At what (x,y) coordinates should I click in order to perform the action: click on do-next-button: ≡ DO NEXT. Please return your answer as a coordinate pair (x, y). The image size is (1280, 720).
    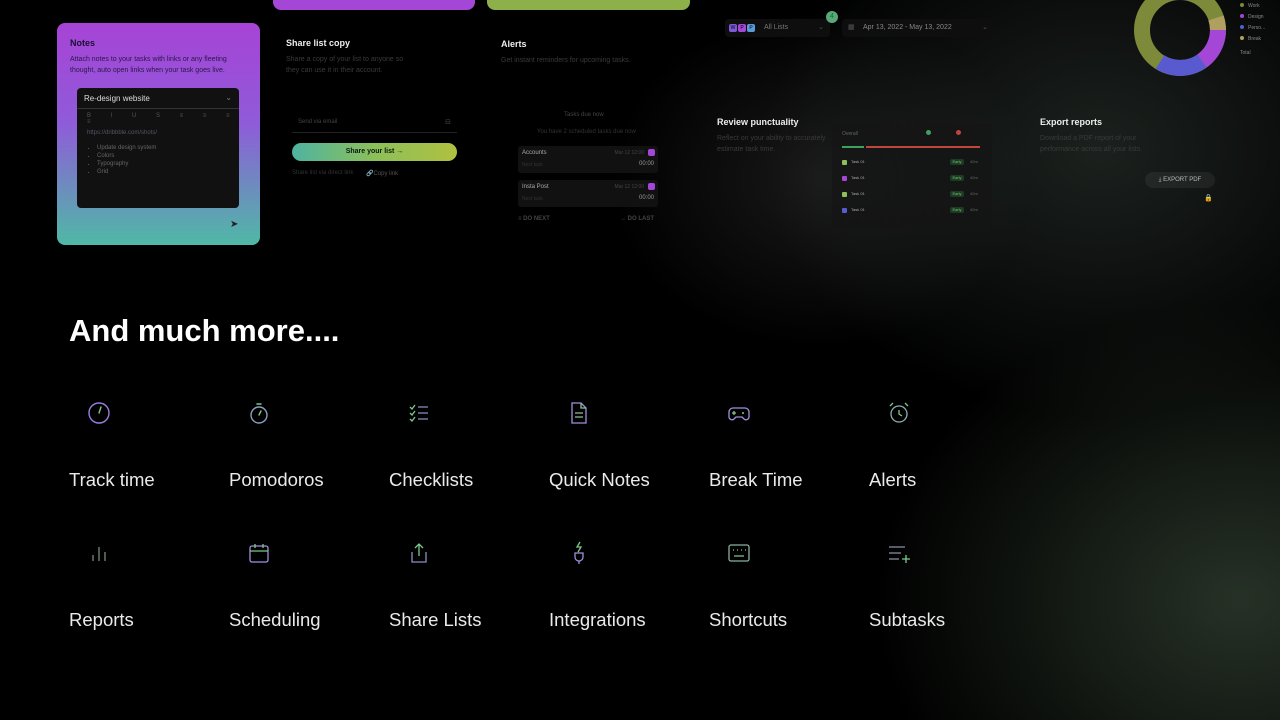
    Looking at the image, I should click on (534, 219).